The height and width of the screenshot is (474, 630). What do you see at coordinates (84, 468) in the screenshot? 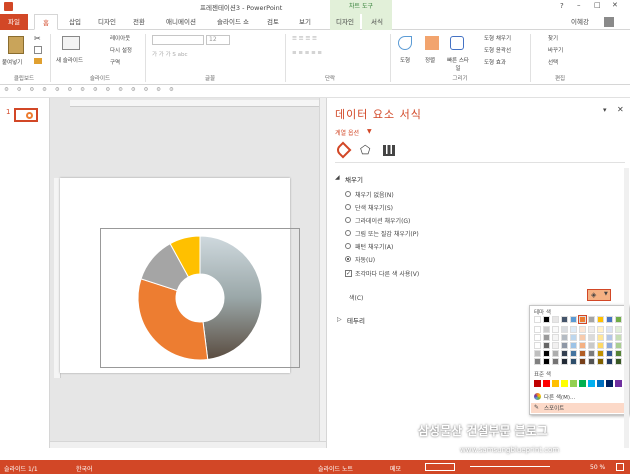
I see `language-indicator: 한국어` at bounding box center [84, 468].